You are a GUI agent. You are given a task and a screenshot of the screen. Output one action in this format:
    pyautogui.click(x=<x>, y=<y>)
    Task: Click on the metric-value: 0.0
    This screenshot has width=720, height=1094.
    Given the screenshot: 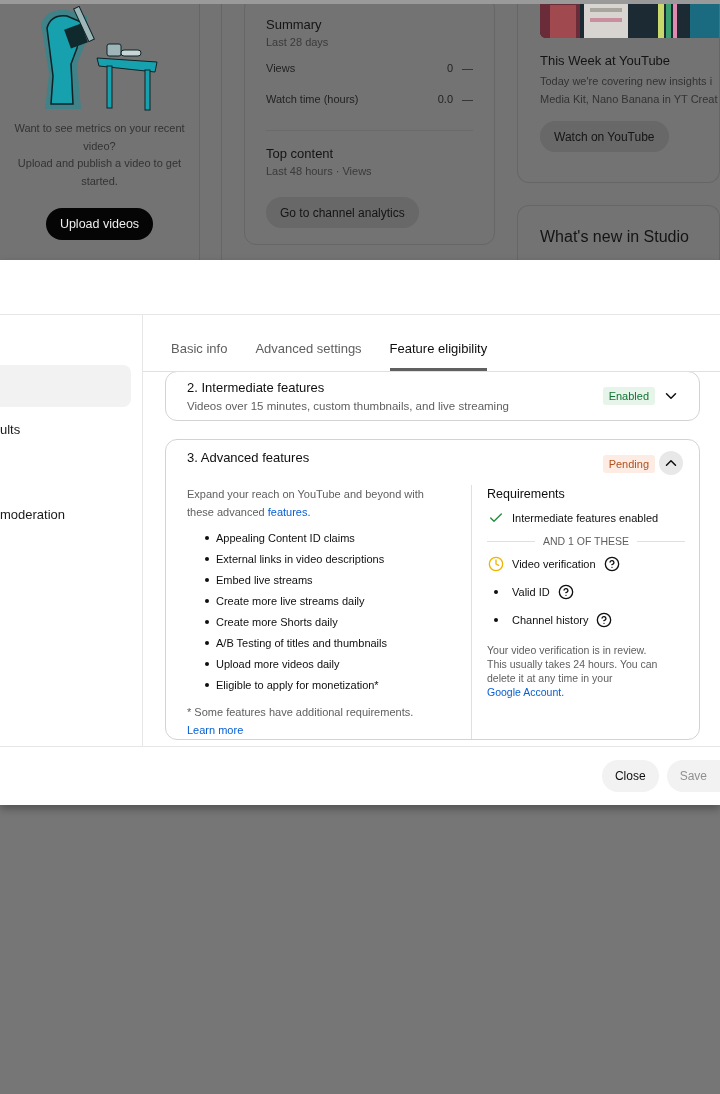 What is the action you would take?
    pyautogui.click(x=445, y=99)
    